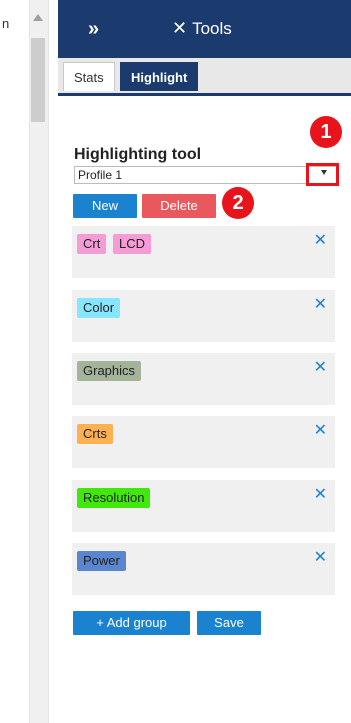 Image resolution: width=351 pixels, height=723 pixels. What do you see at coordinates (131, 623) in the screenshot?
I see `add-group-button: + Add group` at bounding box center [131, 623].